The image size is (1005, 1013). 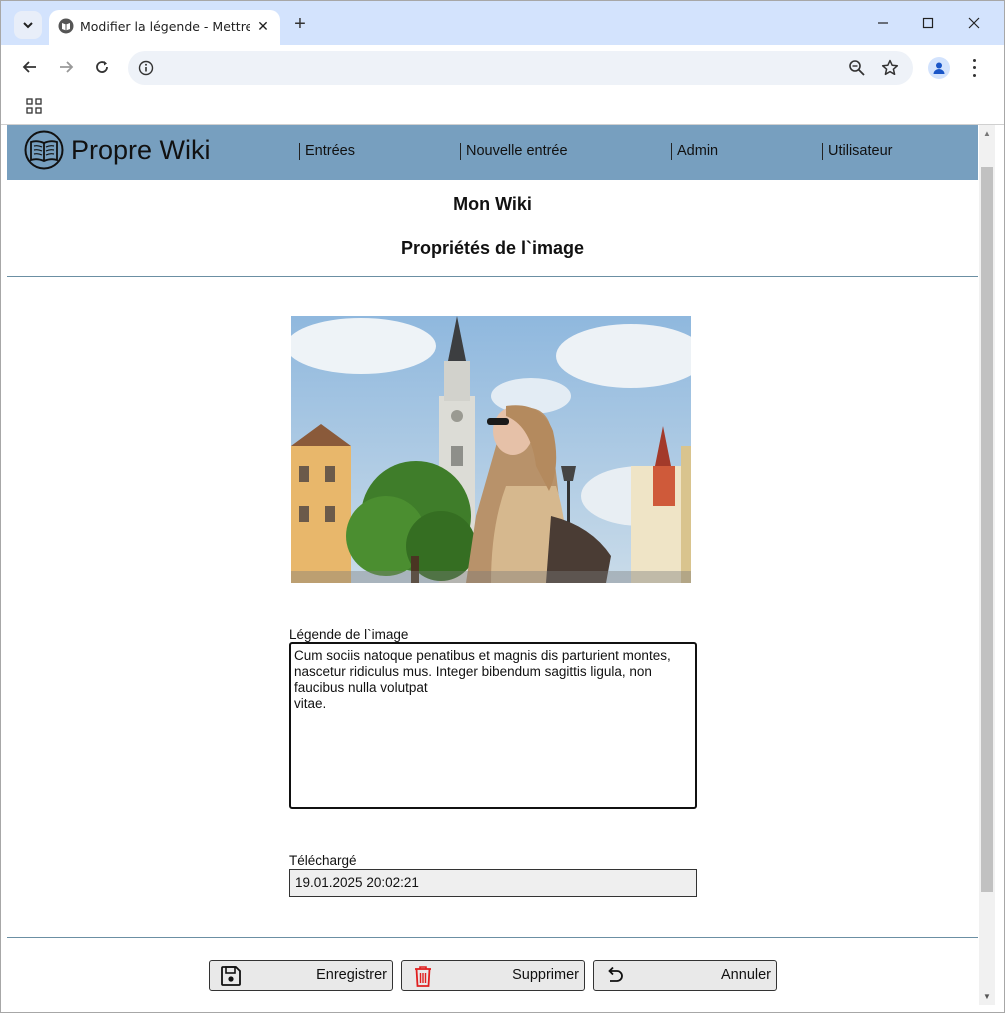 I want to click on save-button: Enregistrer, so click(x=301, y=975).